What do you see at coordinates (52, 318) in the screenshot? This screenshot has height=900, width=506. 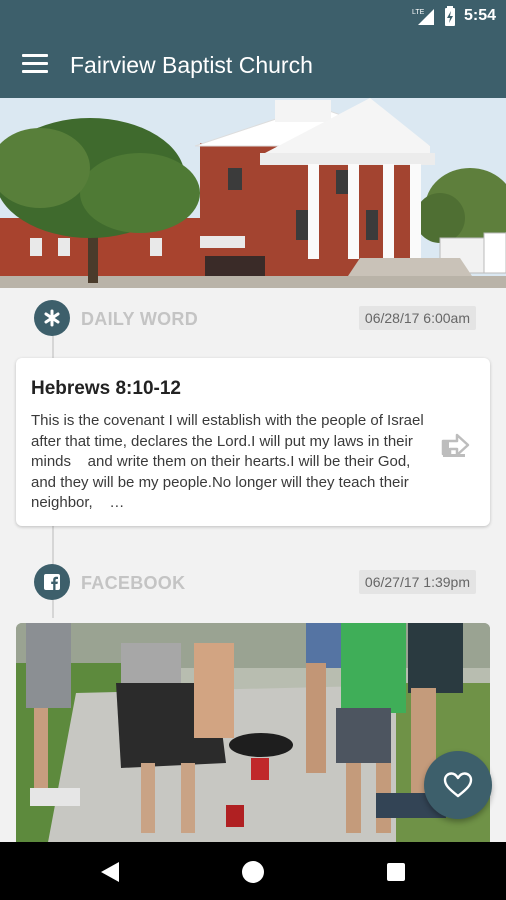 I see `asterisk-icon` at bounding box center [52, 318].